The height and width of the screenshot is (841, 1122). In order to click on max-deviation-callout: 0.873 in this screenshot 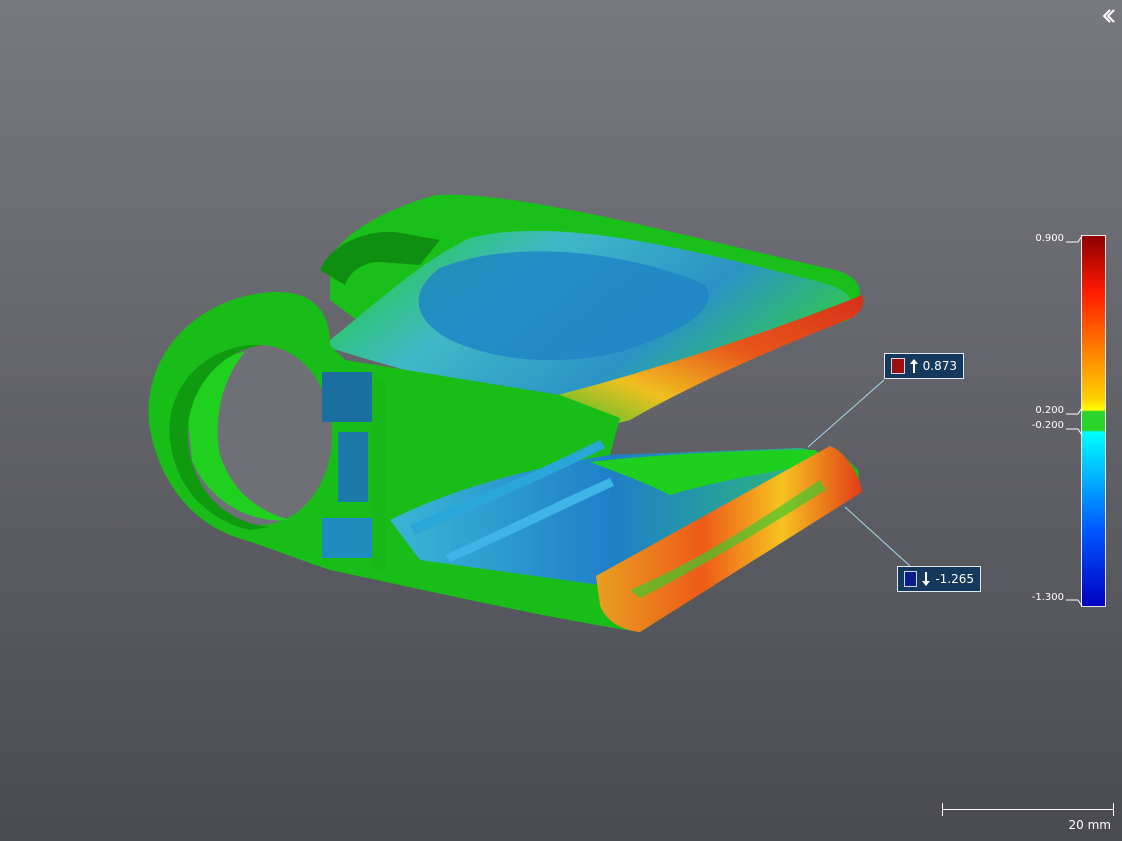, I will do `click(924, 366)`.